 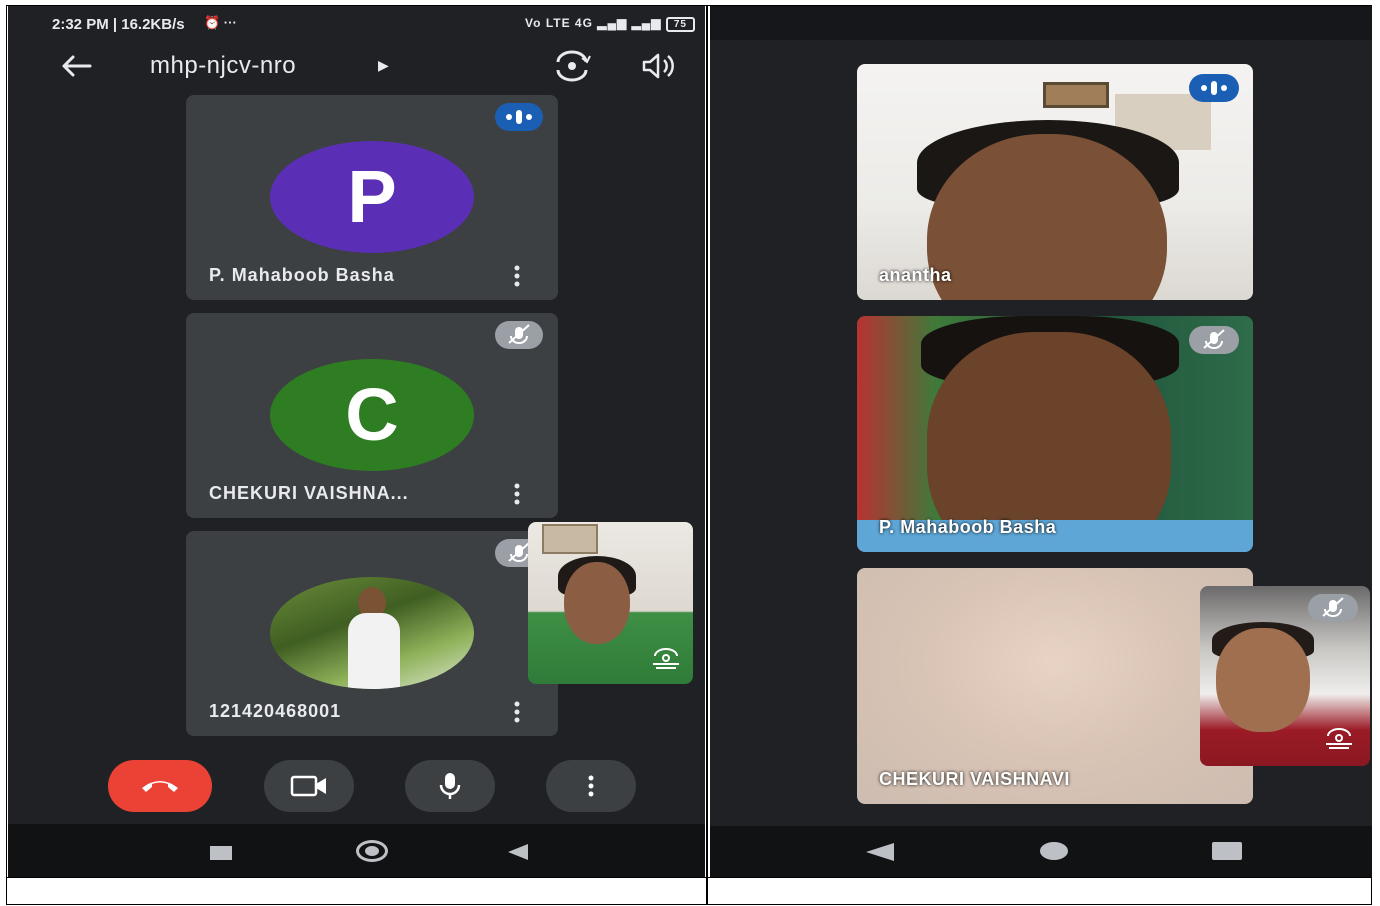 I want to click on switch-camera-button, so click(x=572, y=66).